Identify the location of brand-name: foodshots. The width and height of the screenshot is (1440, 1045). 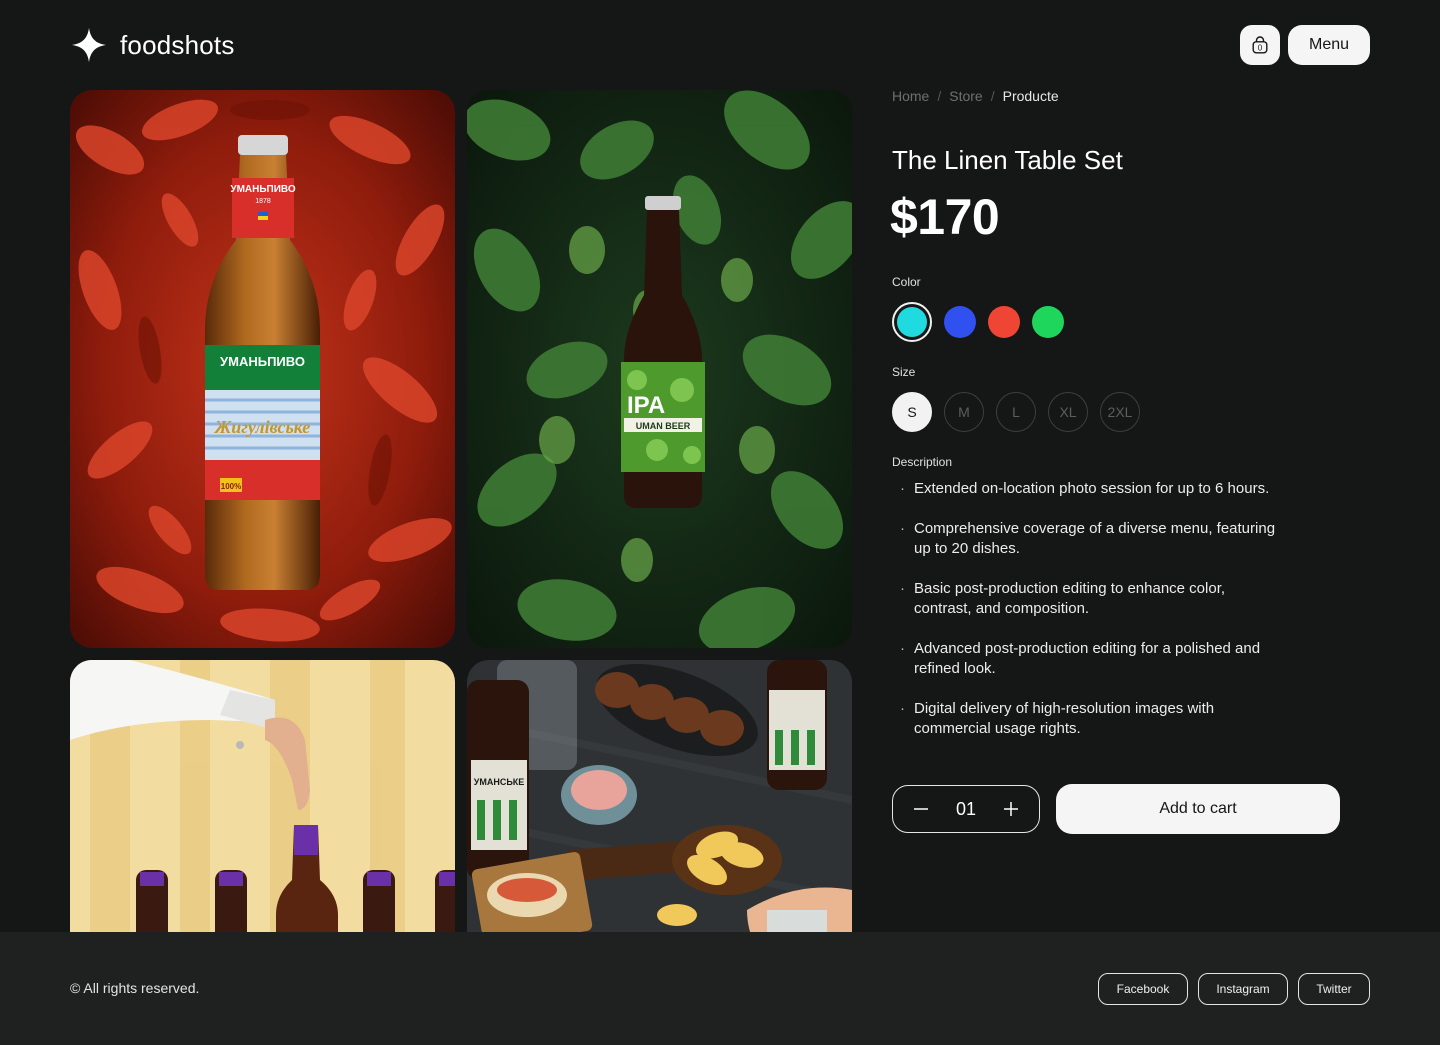
(177, 44).